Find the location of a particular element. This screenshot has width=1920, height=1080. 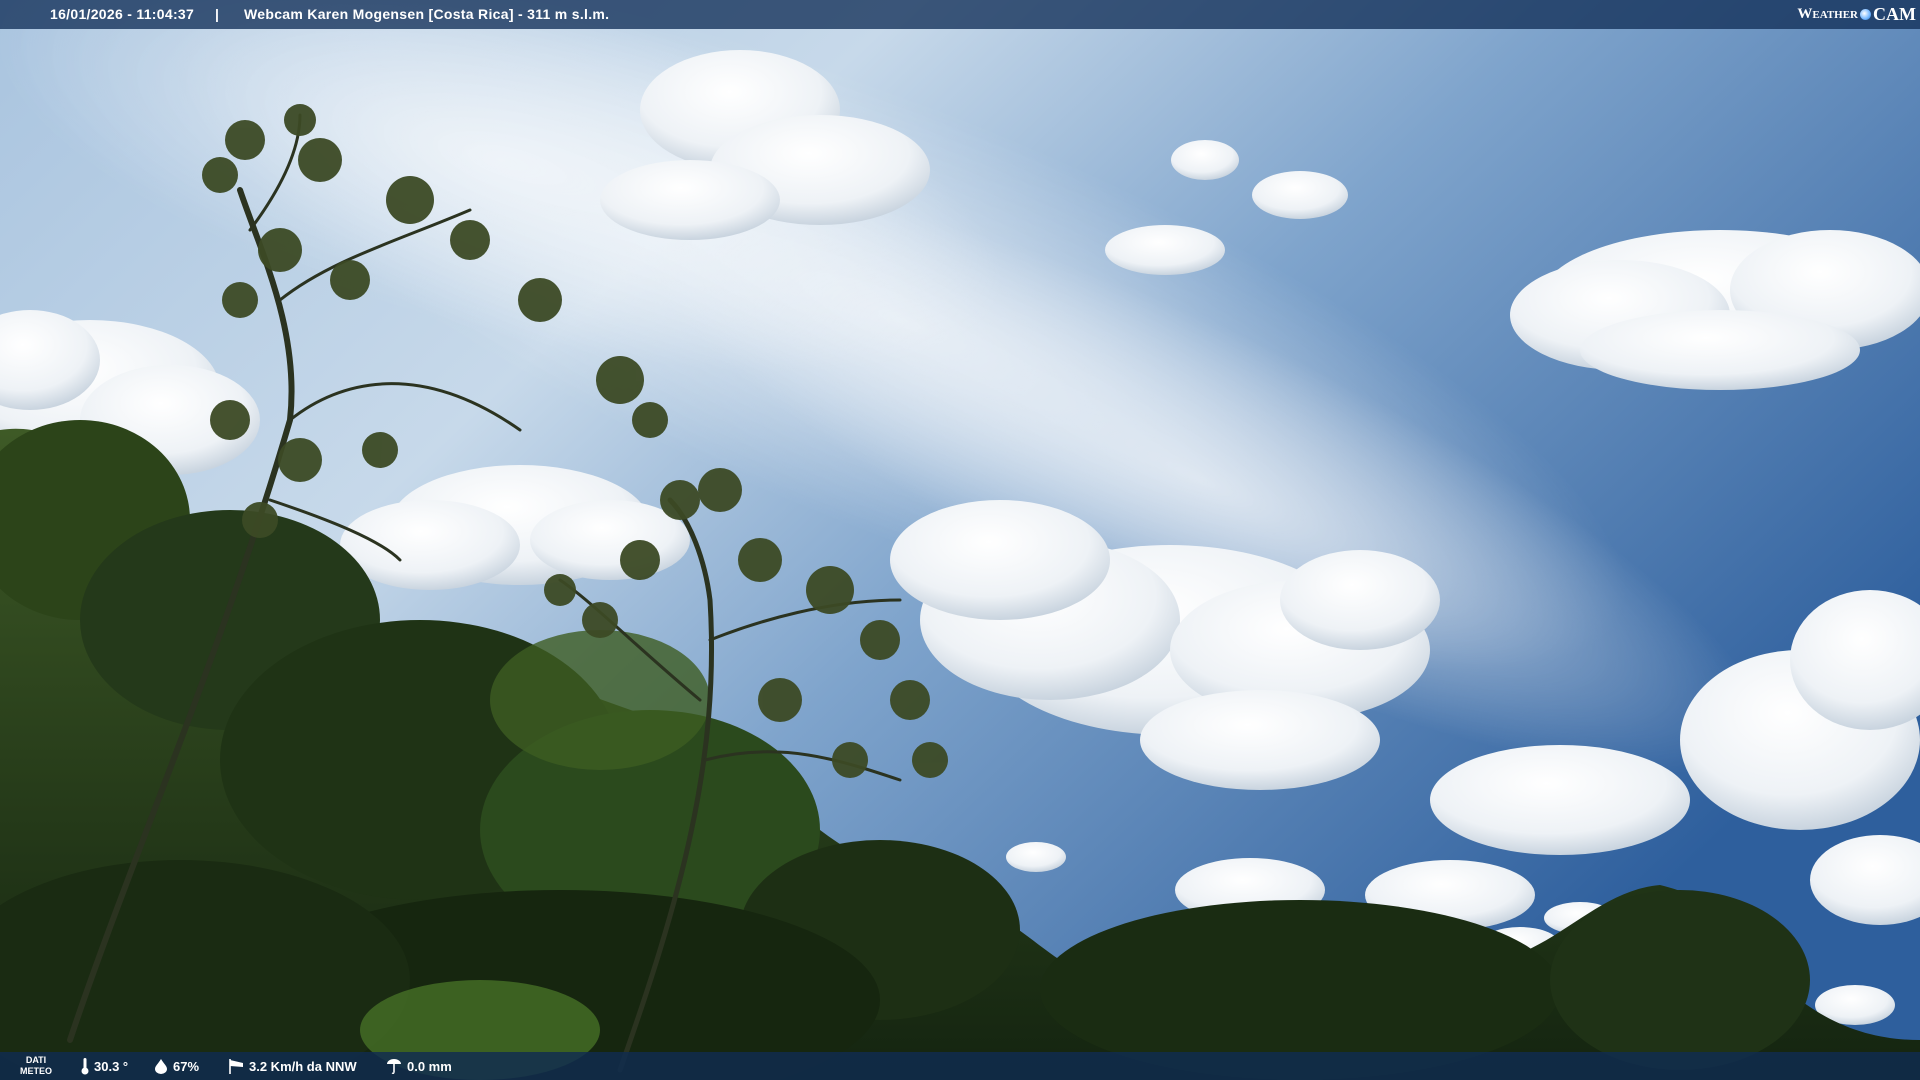

rain-gauge-icon is located at coordinates (394, 1067).